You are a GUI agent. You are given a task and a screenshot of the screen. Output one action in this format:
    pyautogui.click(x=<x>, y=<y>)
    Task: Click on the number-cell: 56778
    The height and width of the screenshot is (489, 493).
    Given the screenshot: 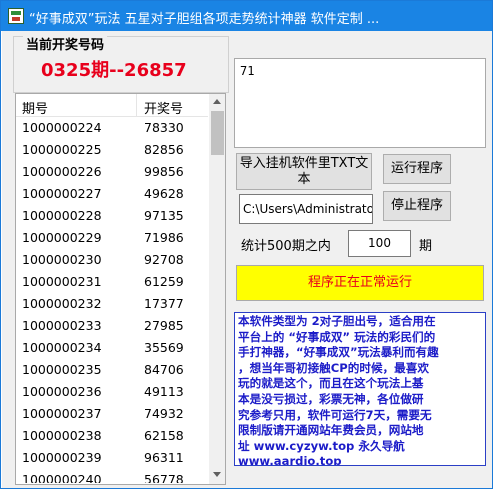 What is the action you would take?
    pyautogui.click(x=164, y=477)
    